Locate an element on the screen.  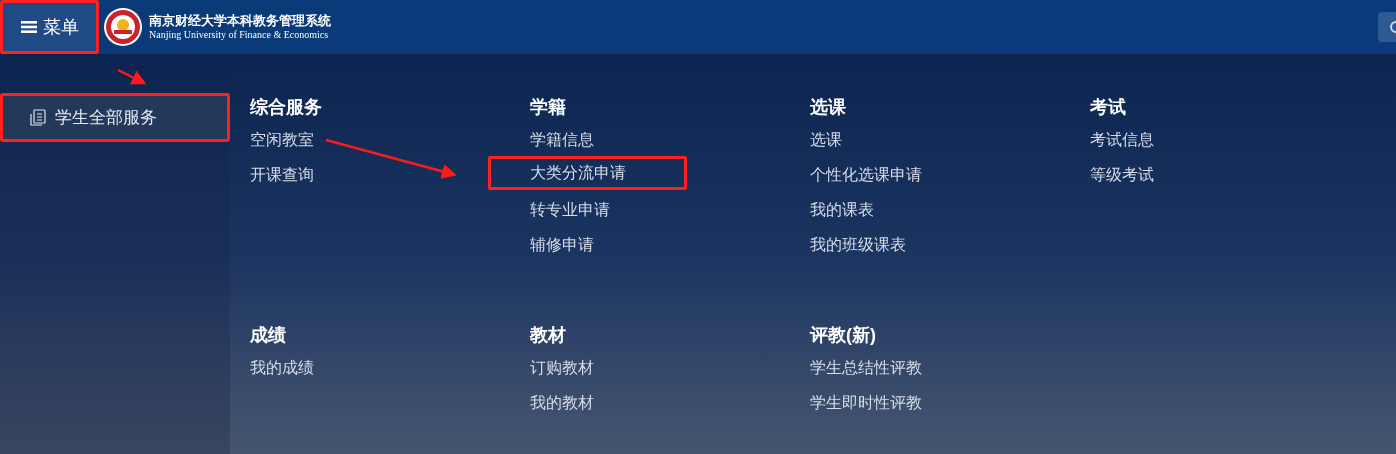
section-heading: 评教(新) is located at coordinates (843, 335).